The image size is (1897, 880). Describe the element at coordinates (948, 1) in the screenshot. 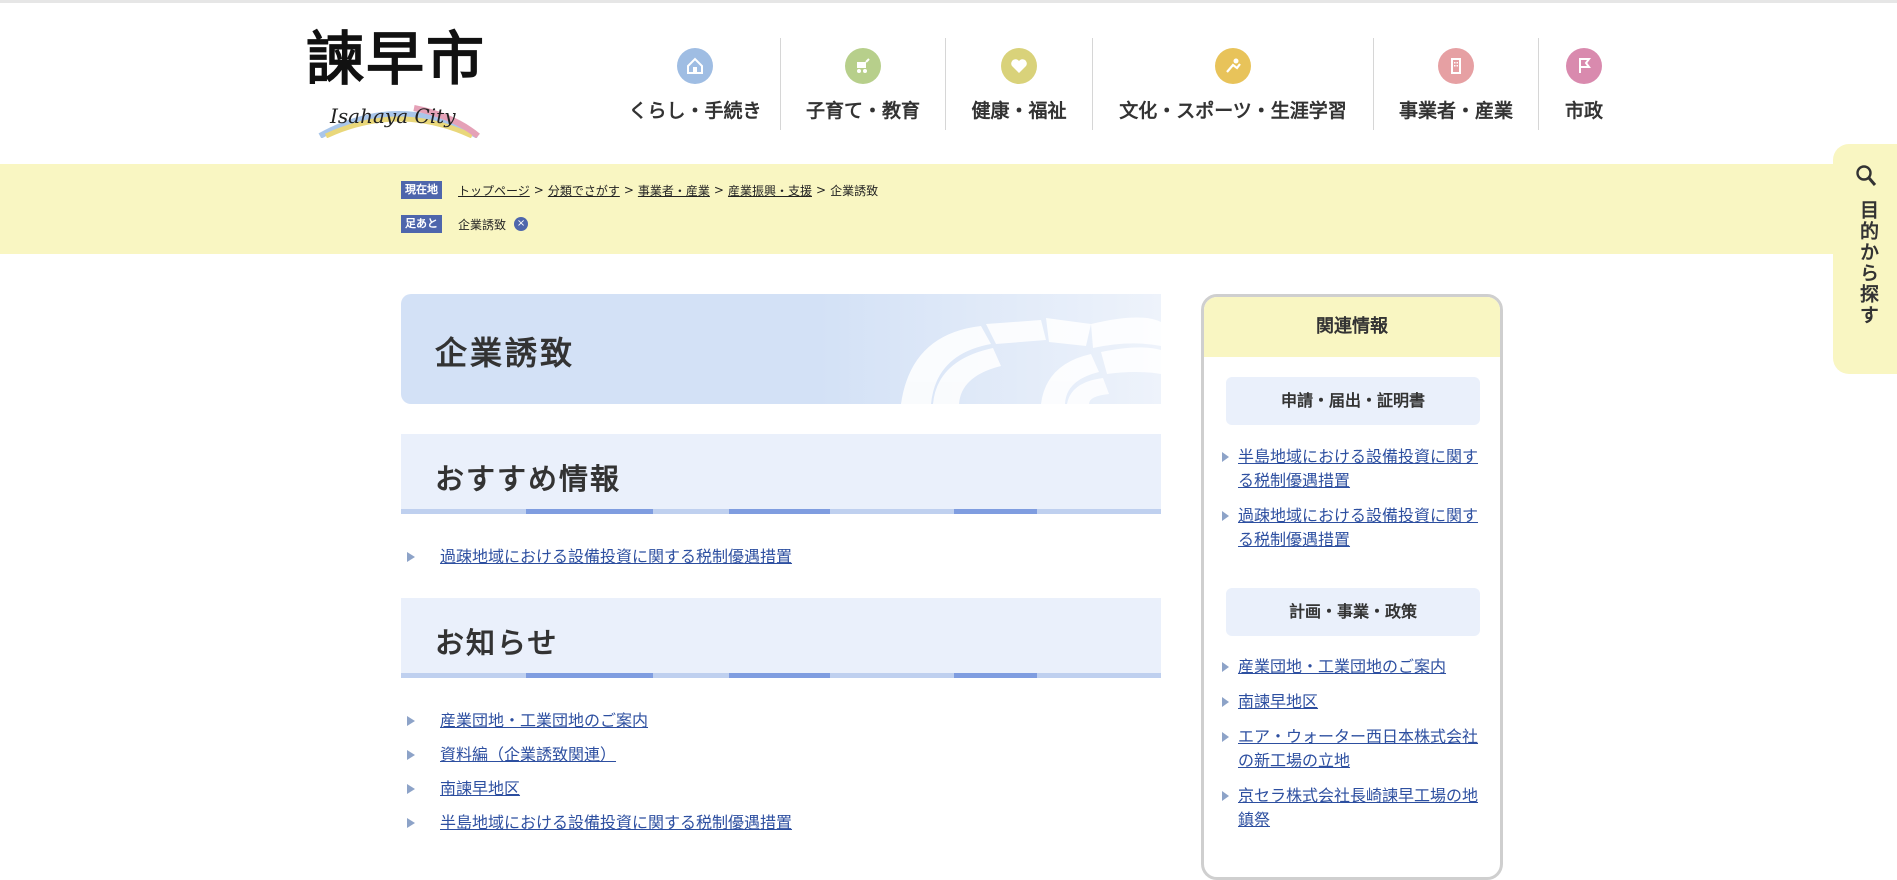

I see `top-border` at that location.